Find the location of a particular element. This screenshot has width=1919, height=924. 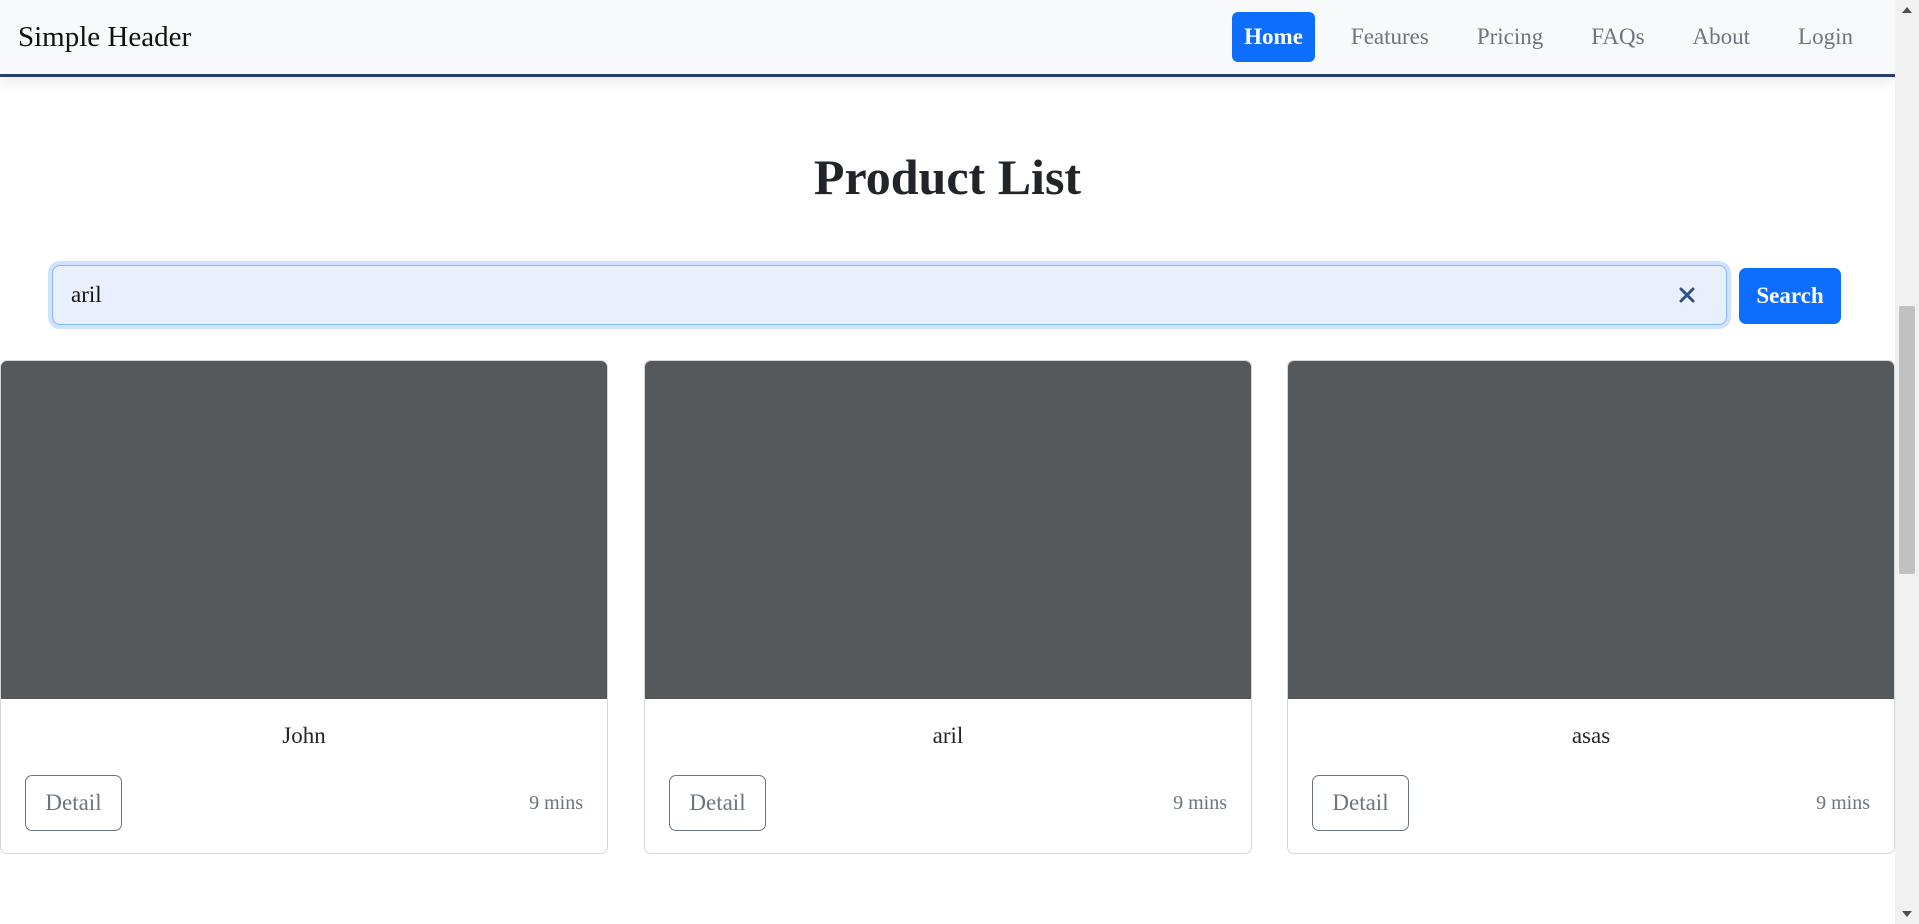

nav-faqs: FAQs is located at coordinates (1617, 37).